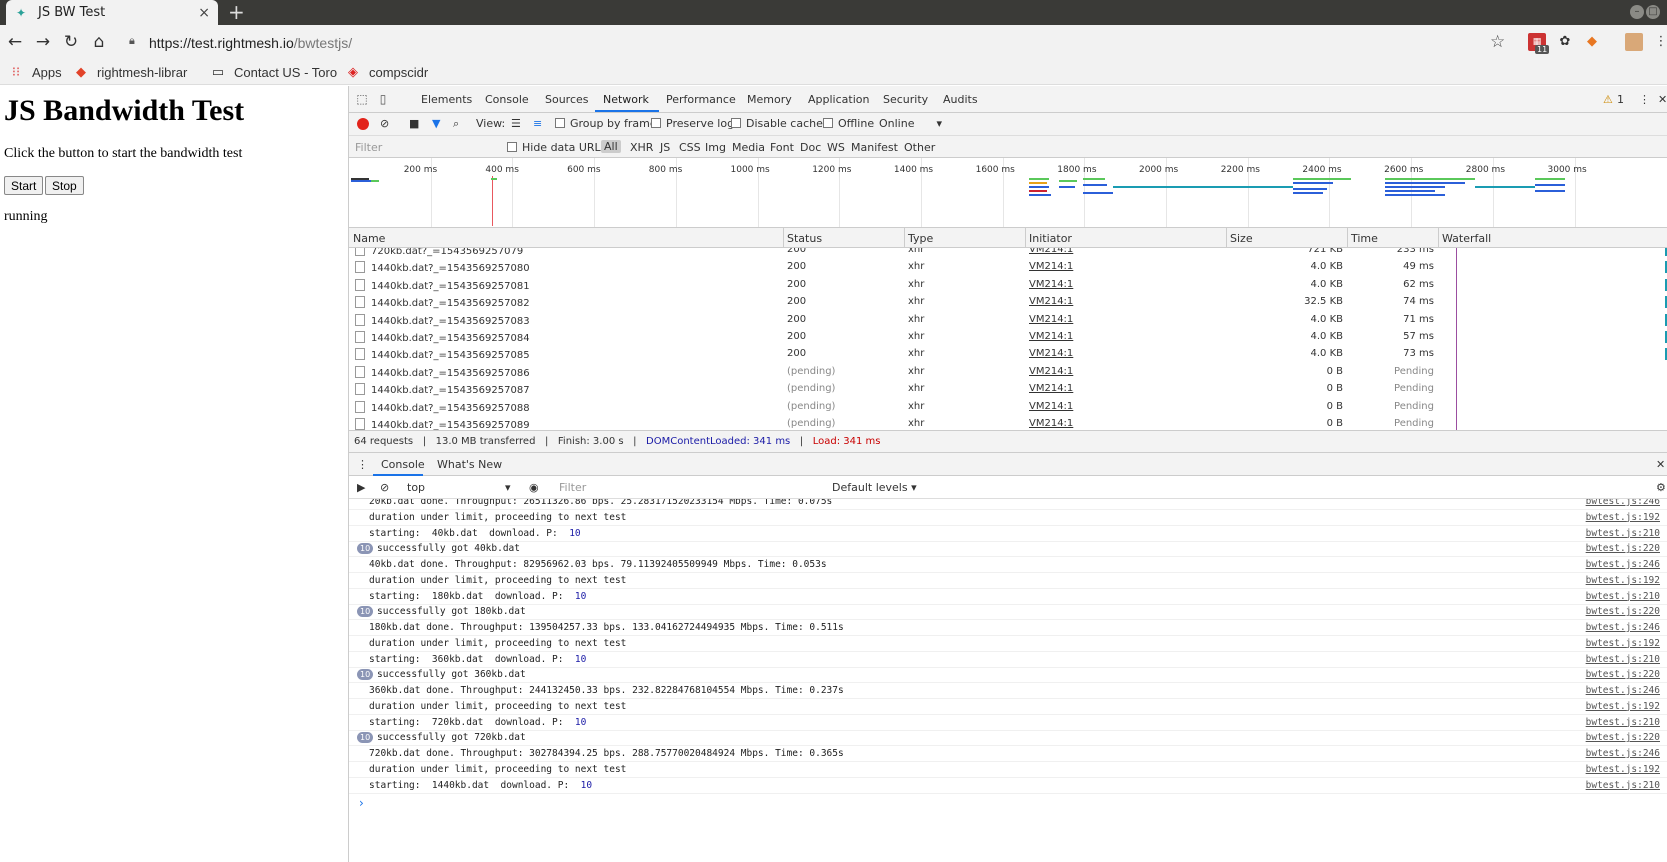  What do you see at coordinates (250, 43) in the screenshot?
I see `address-bar: https://test.rightmesh.io/bwtestjs/` at bounding box center [250, 43].